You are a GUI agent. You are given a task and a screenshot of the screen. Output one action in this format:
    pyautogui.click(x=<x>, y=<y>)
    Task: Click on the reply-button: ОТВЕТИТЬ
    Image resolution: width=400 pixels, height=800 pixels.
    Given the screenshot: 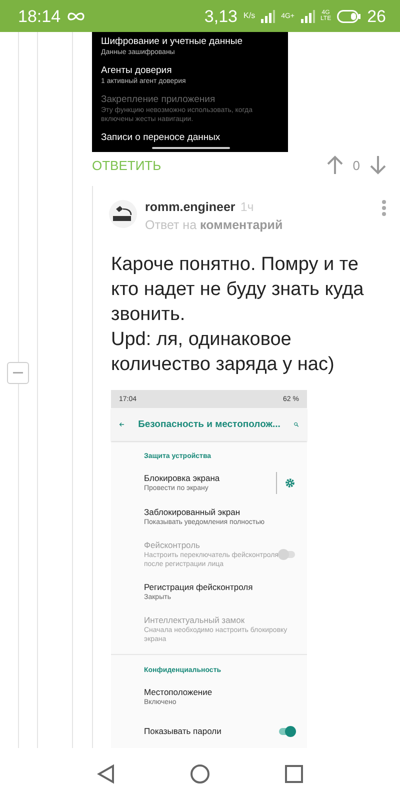 What is the action you would take?
    pyautogui.click(x=127, y=165)
    